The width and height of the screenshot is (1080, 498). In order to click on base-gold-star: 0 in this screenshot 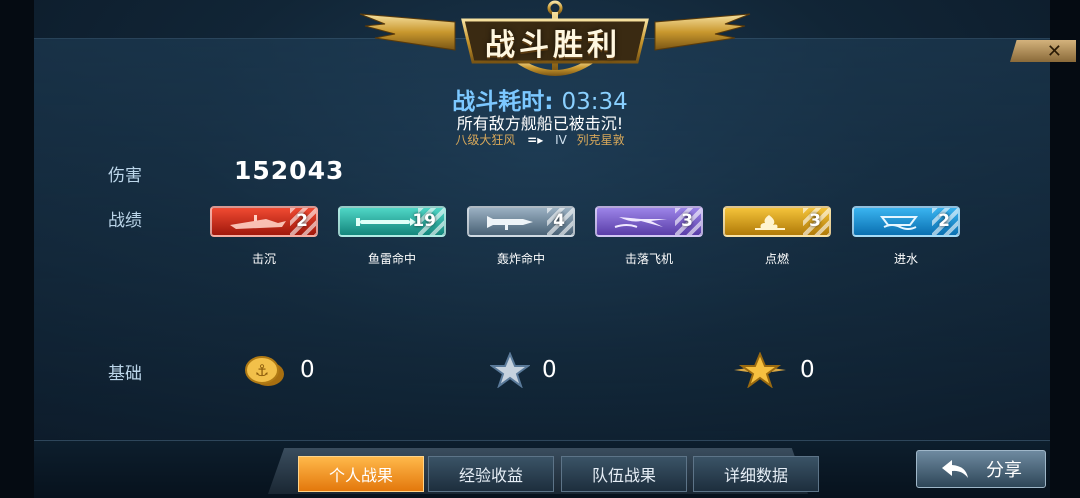, I will do `click(773, 370)`.